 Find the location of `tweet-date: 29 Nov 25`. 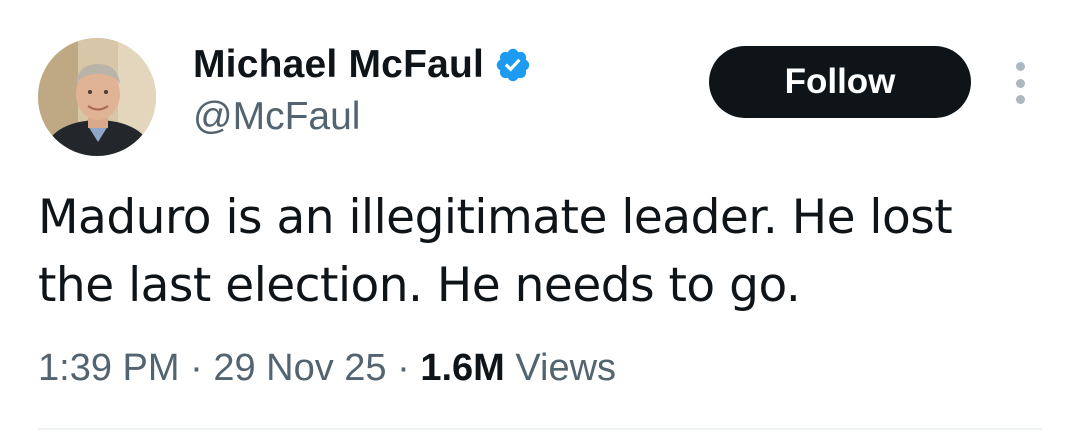

tweet-date: 29 Nov 25 is located at coordinates (299, 368).